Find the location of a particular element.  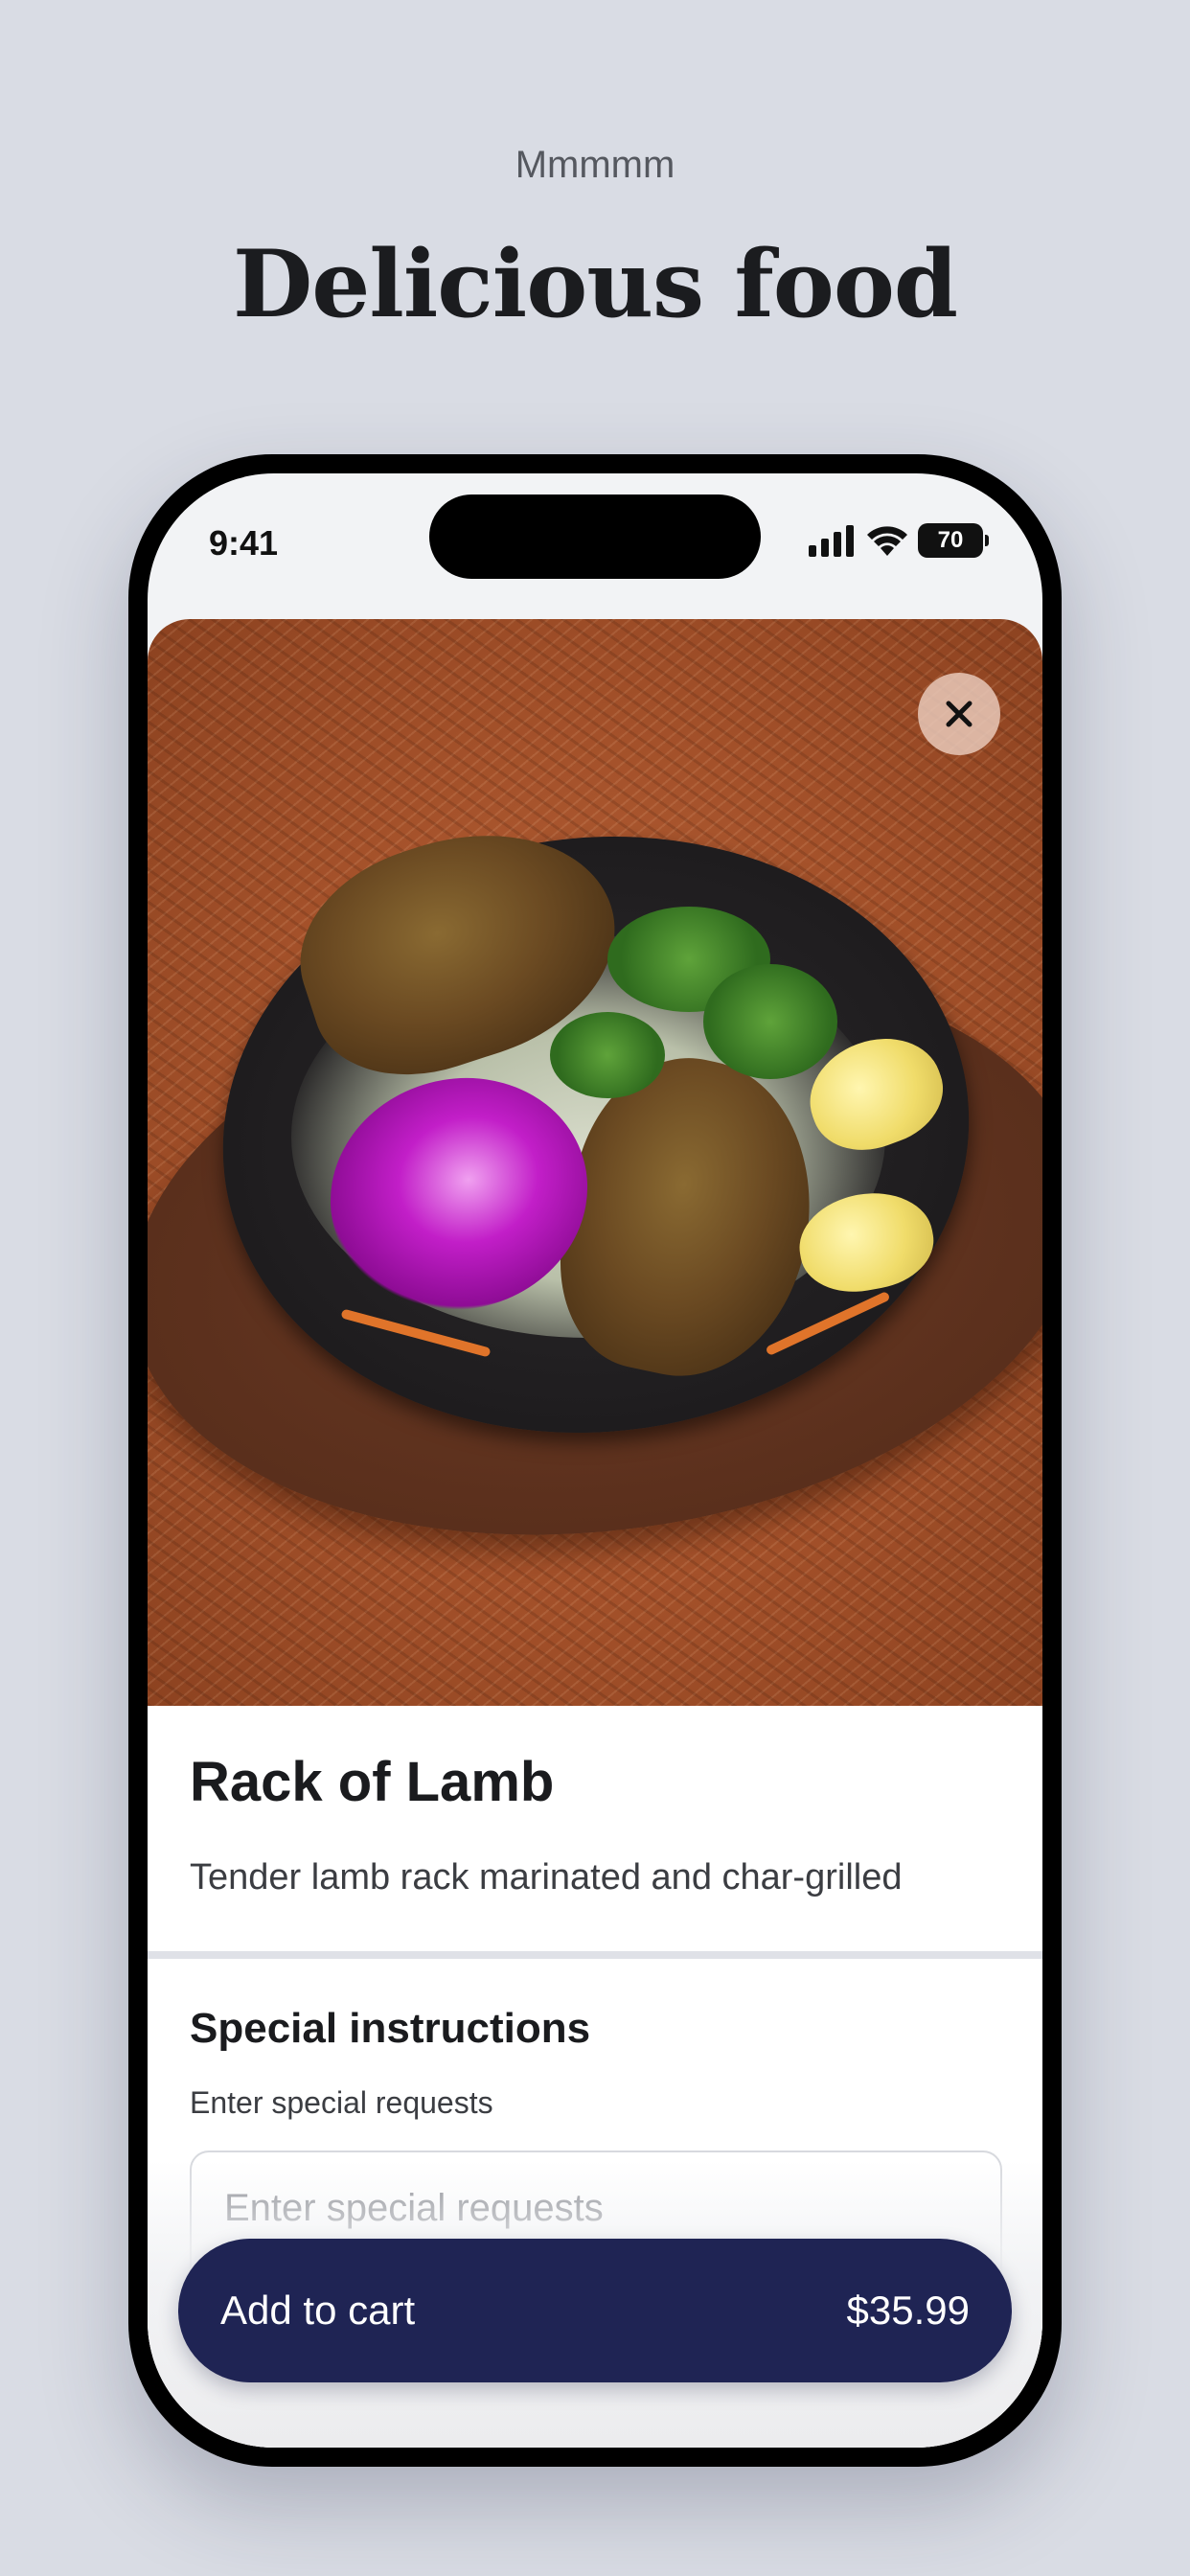

status-icons: 70 is located at coordinates (898, 540).